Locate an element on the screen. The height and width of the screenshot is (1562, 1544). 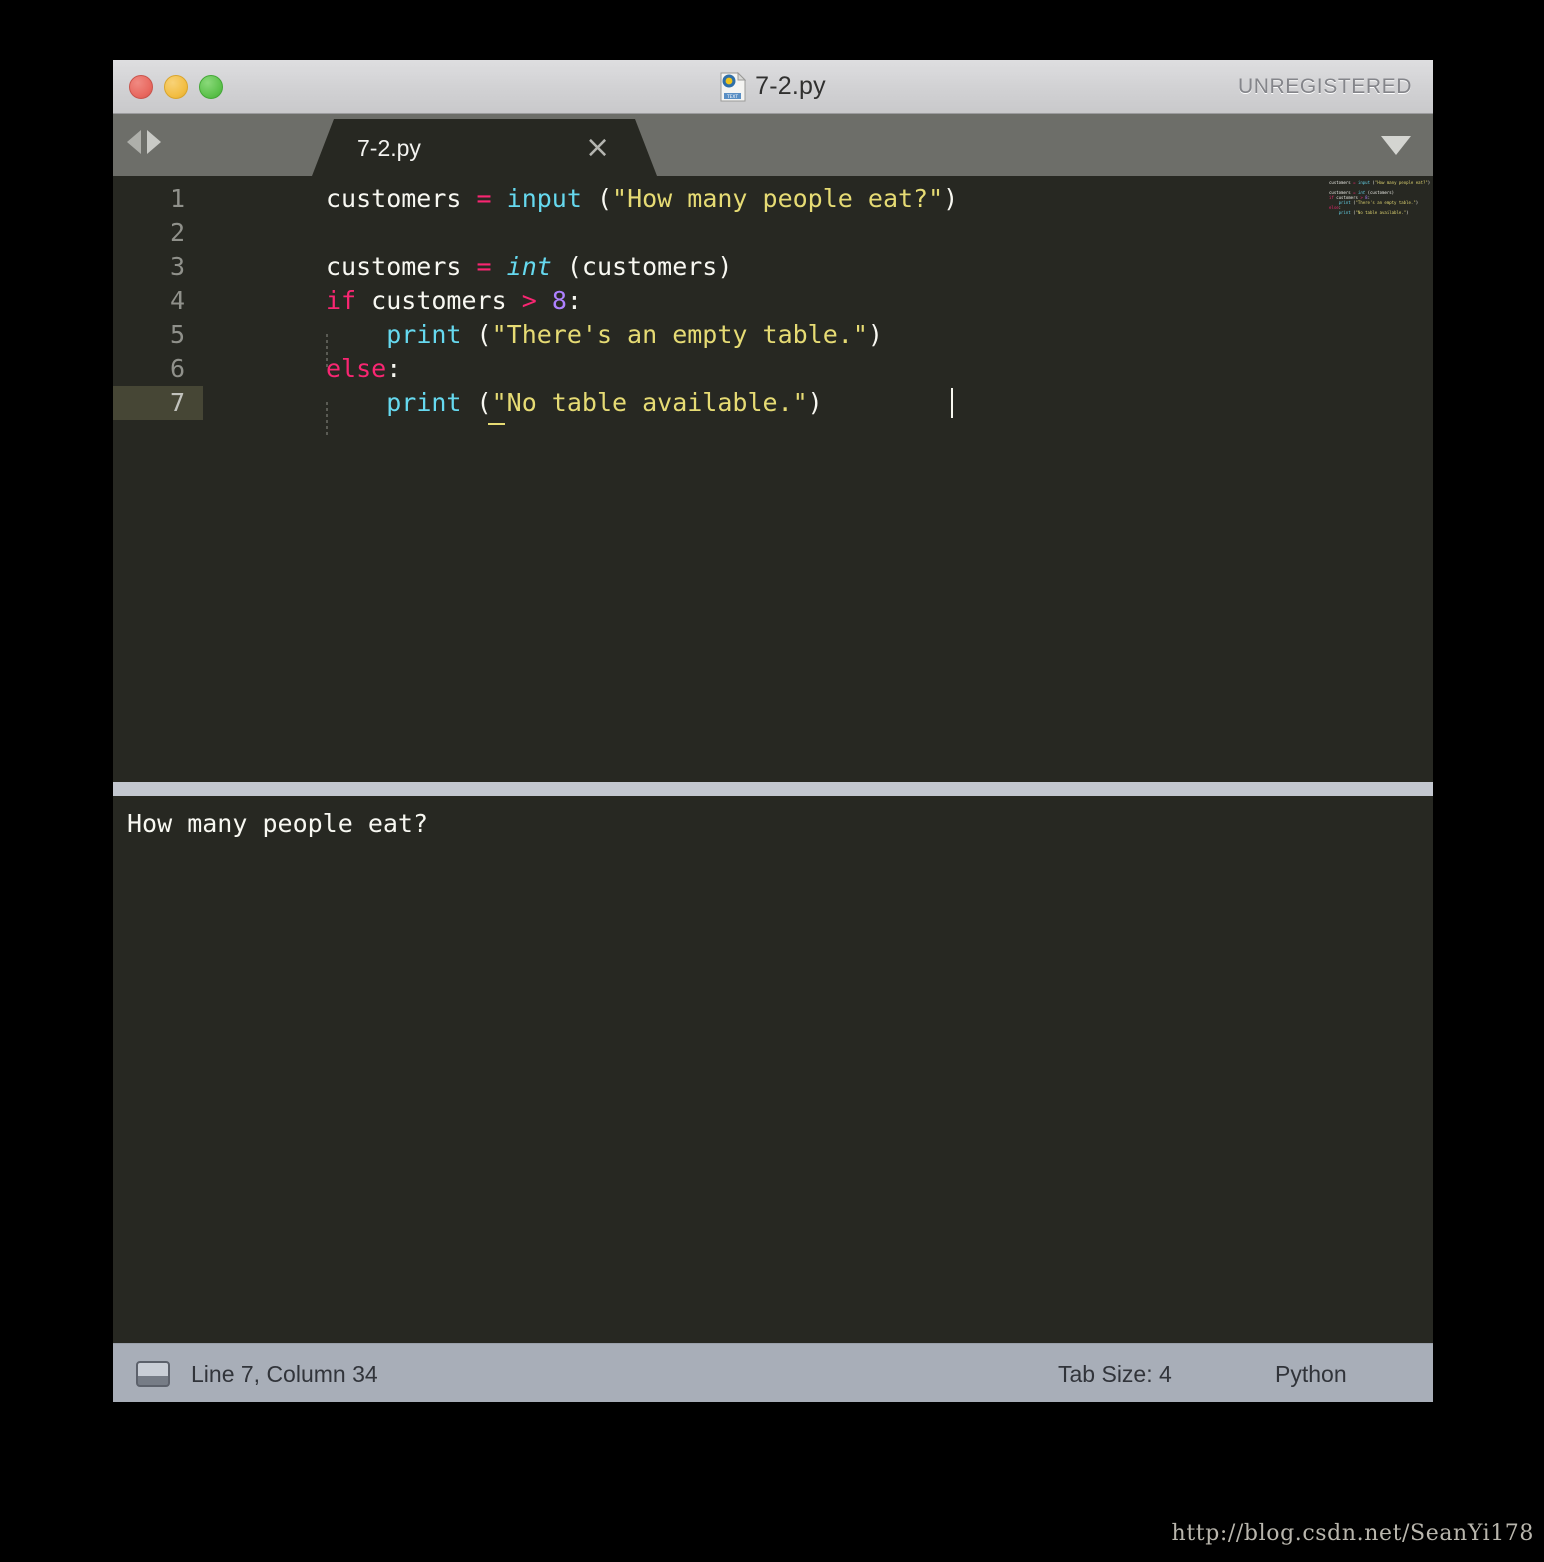
minimap-line: print ("There's an empty table.") is located at coordinates (1378, 202).